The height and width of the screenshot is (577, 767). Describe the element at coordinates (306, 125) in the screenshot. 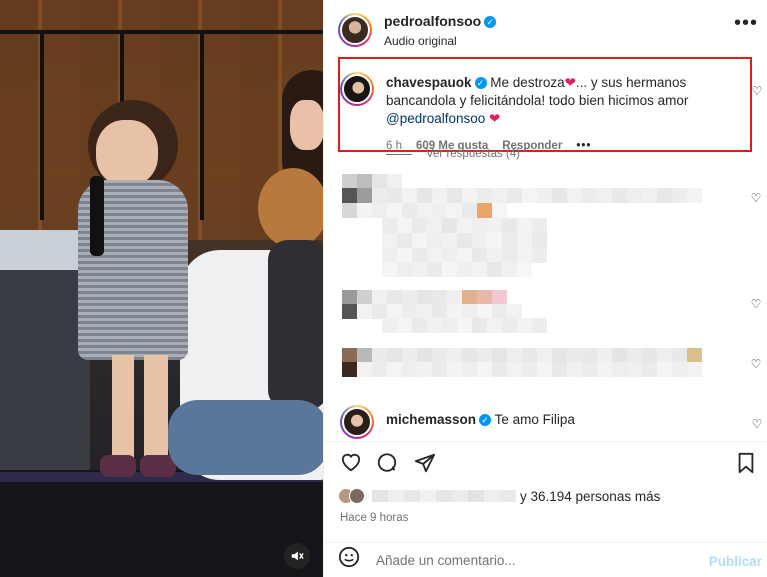

I see `woman-face` at that location.